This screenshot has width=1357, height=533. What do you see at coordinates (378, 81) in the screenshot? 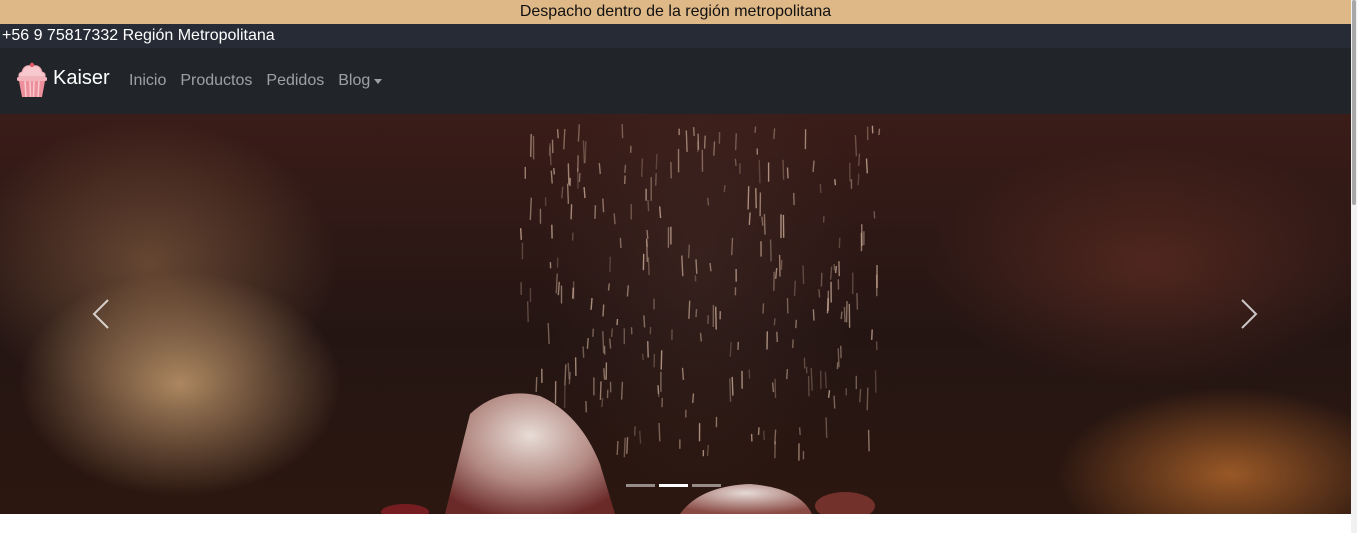
I see `caret-down-icon` at bounding box center [378, 81].